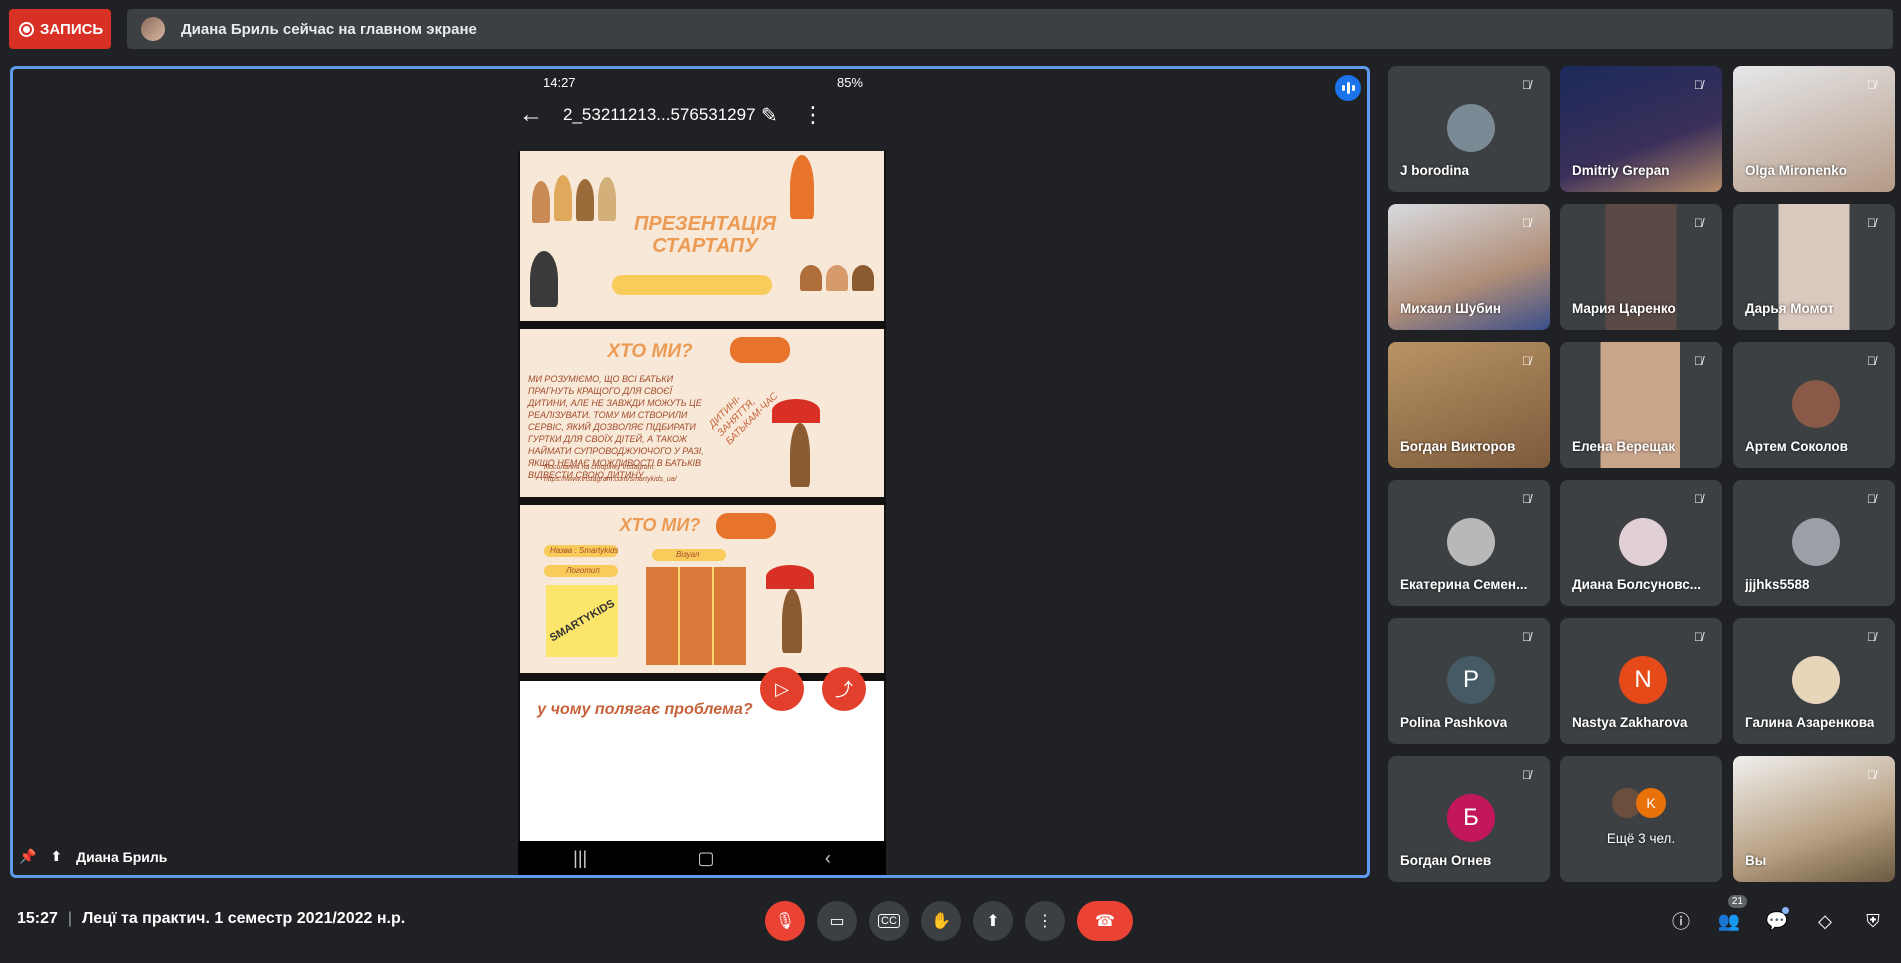  I want to click on participant-tile: 🎙̸ Мария Царенко, so click(1641, 267).